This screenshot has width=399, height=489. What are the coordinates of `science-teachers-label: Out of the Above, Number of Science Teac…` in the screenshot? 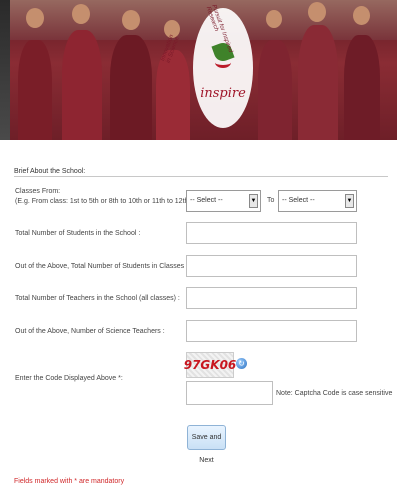 It's located at (90, 331).